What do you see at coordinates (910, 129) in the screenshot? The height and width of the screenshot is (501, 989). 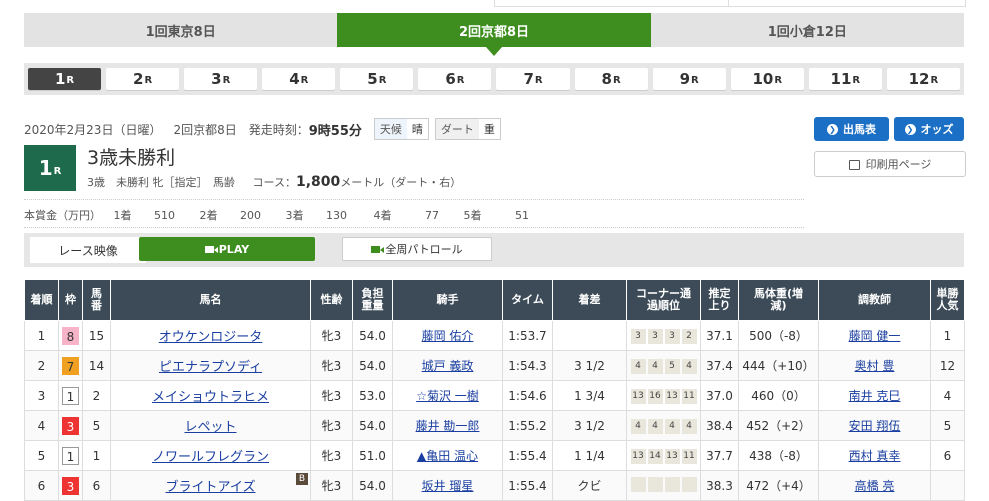 I see `chevron-right-icon: ❯` at bounding box center [910, 129].